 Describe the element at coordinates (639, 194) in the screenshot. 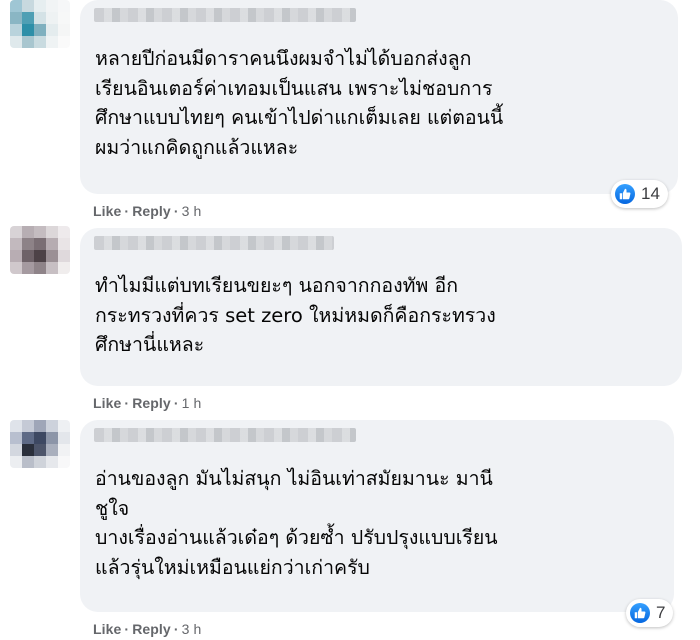

I see `reaction-badge: 14` at that location.